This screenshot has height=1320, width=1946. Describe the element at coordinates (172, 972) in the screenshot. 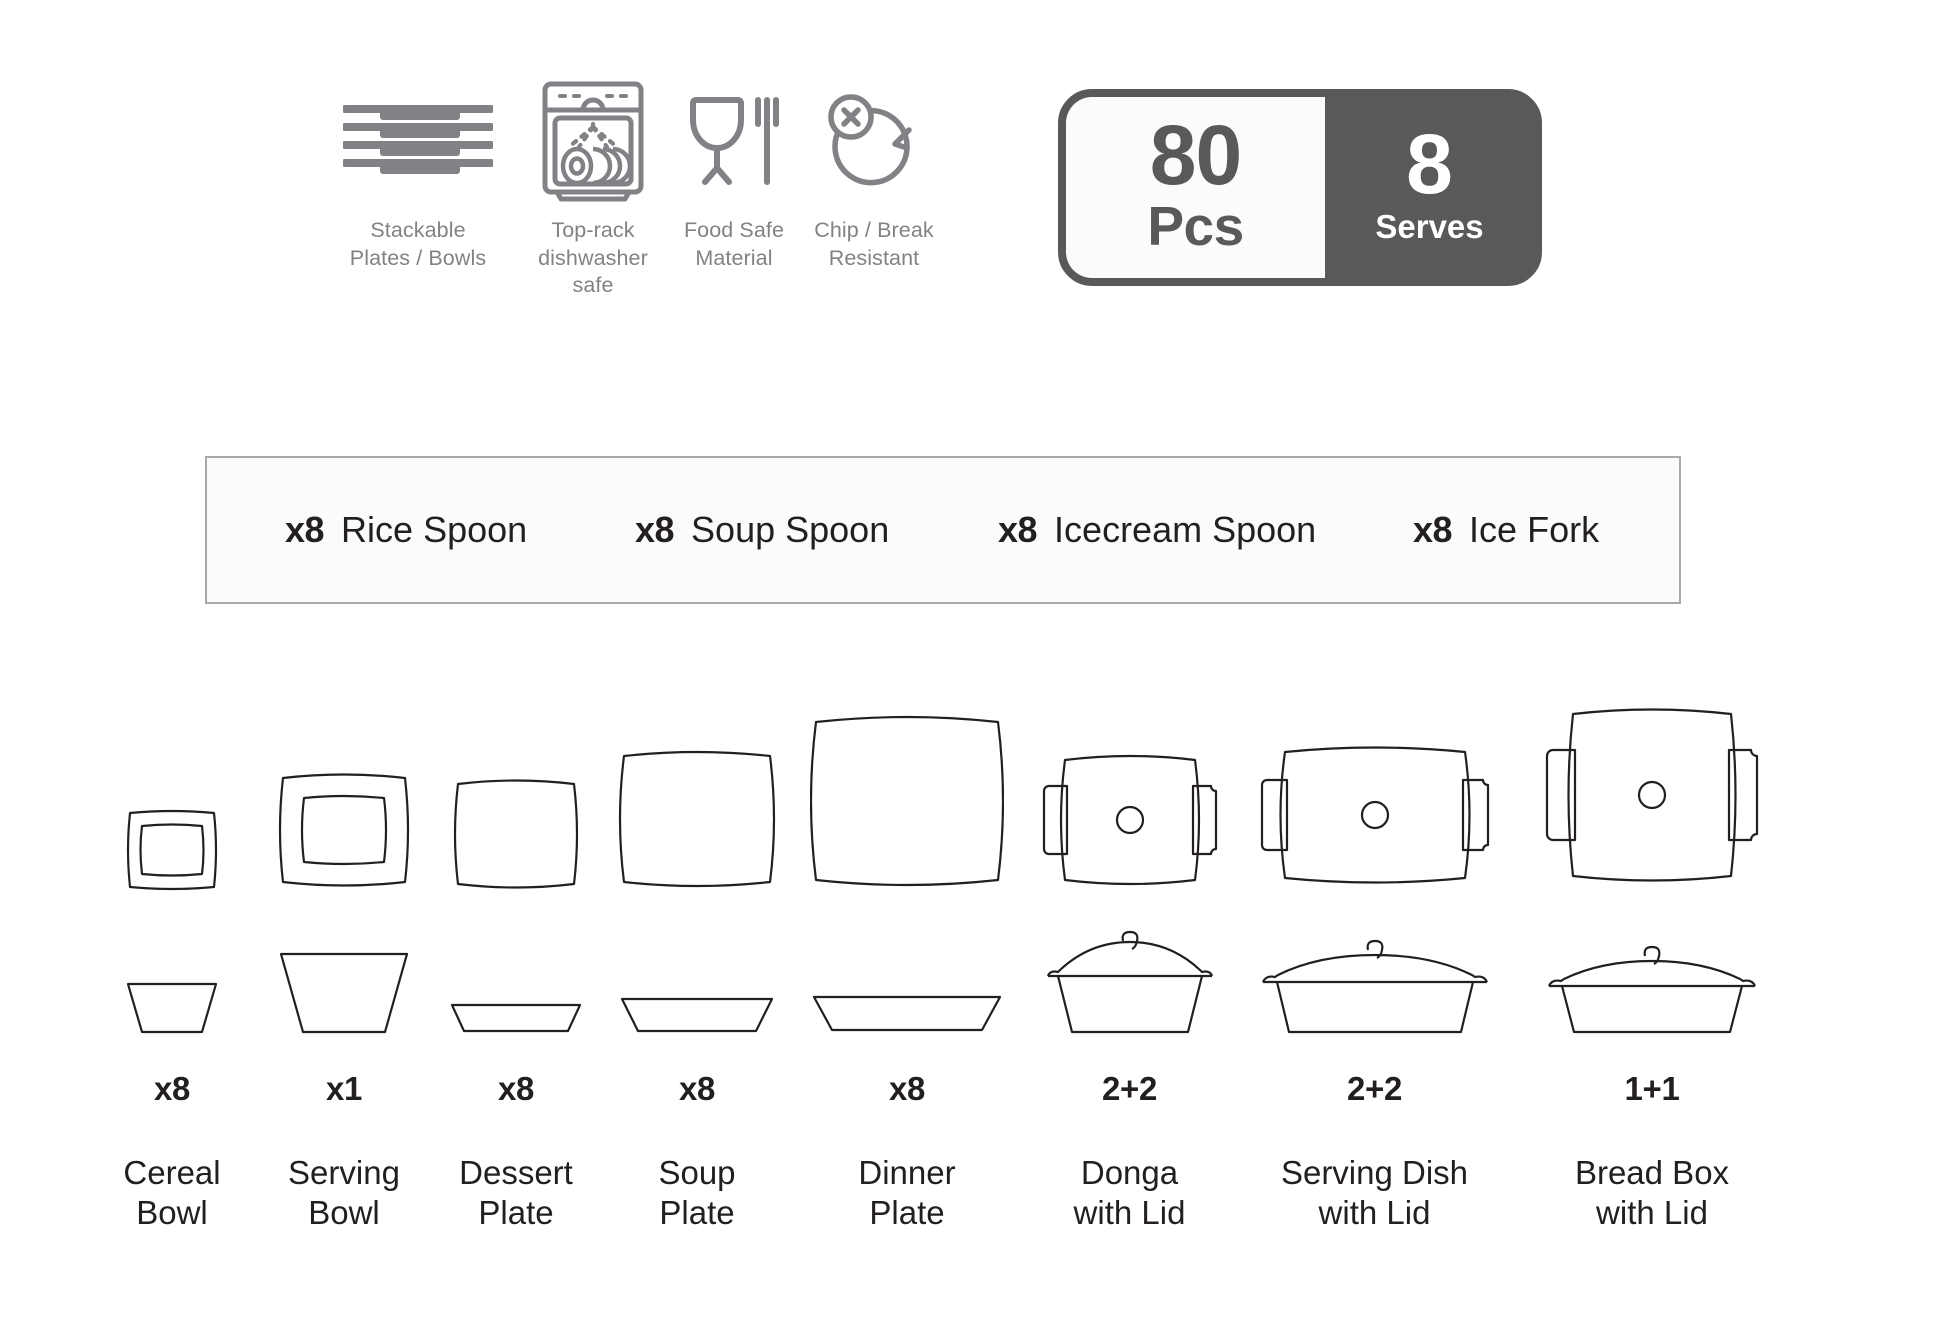

I see `cereal-bowl-side-view` at that location.